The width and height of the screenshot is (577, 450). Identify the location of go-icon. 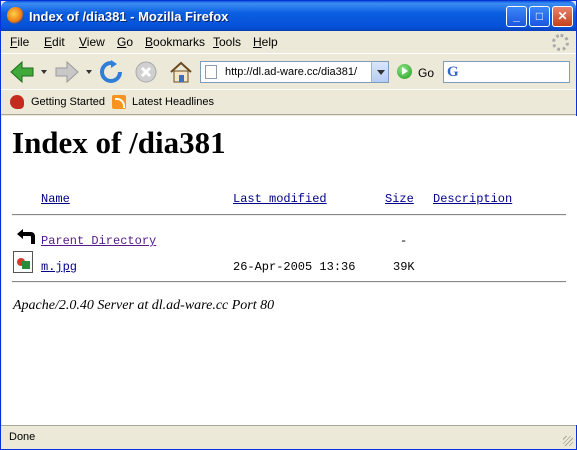
(404, 71).